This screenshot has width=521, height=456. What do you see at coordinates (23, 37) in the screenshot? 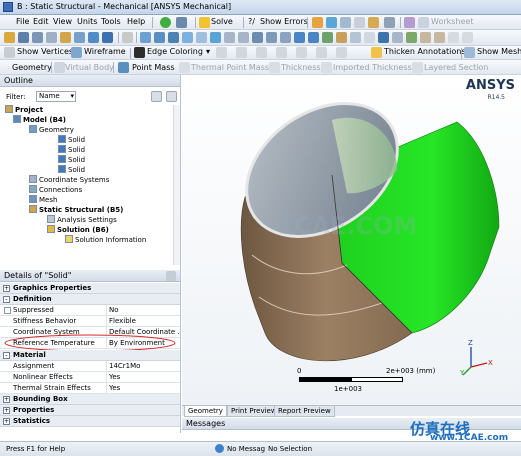
I see `orbit-icon` at bounding box center [23, 37].